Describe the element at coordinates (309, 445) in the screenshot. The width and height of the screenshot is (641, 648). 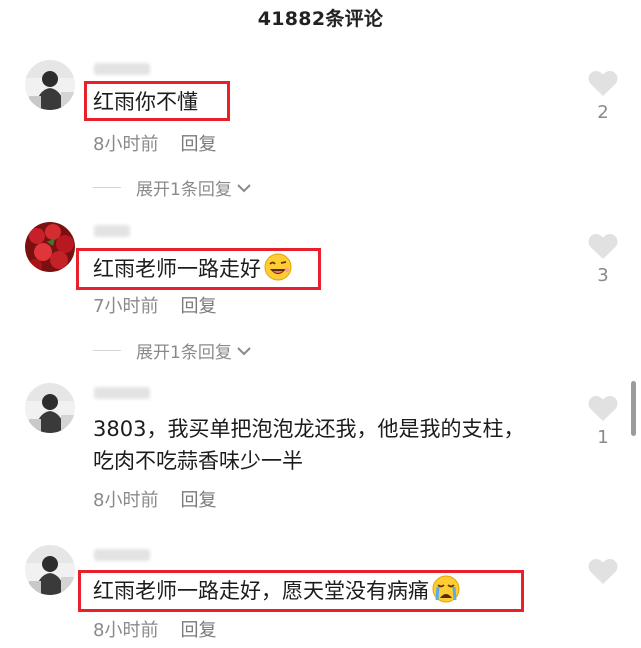
I see `comment-text: 3803，我买单把泡泡龙还我，他是我的支柱，吃肉不吃蒜香味少一半` at that location.